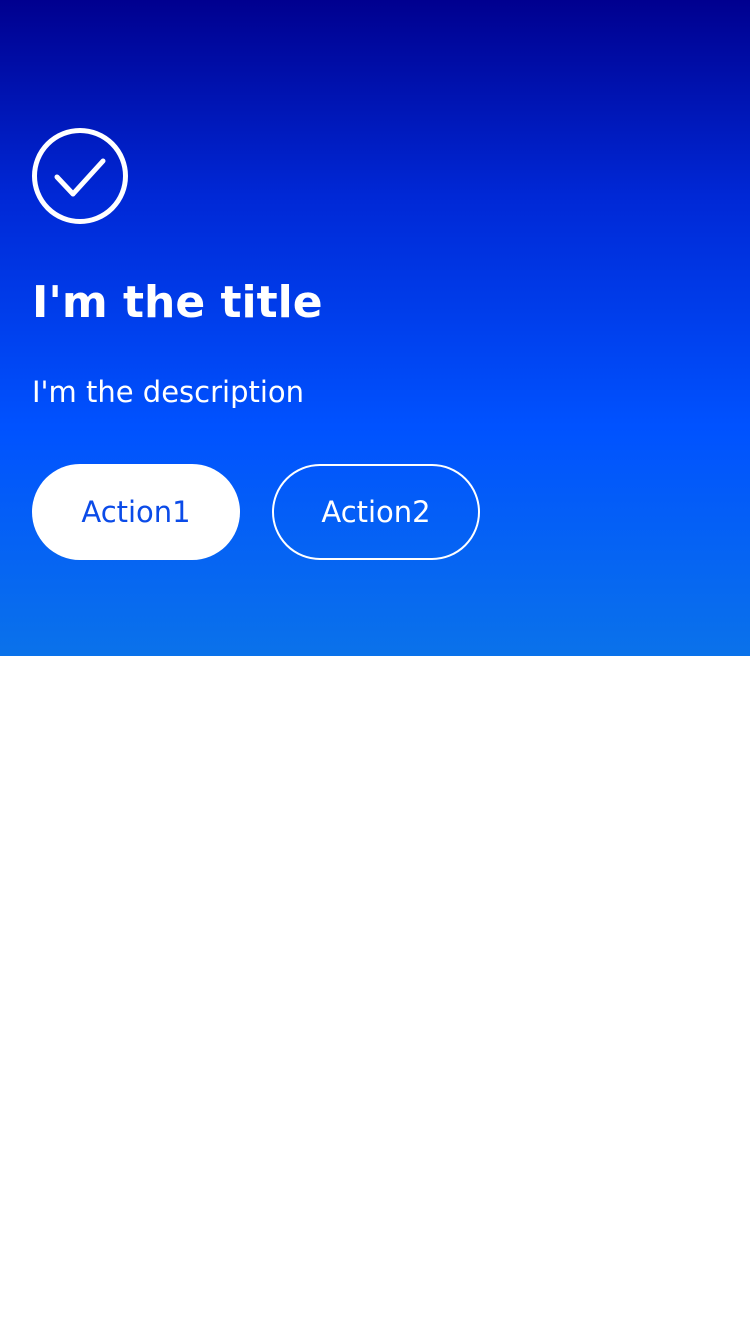 The width and height of the screenshot is (750, 1334). I want to click on action1-button: Action1, so click(136, 512).